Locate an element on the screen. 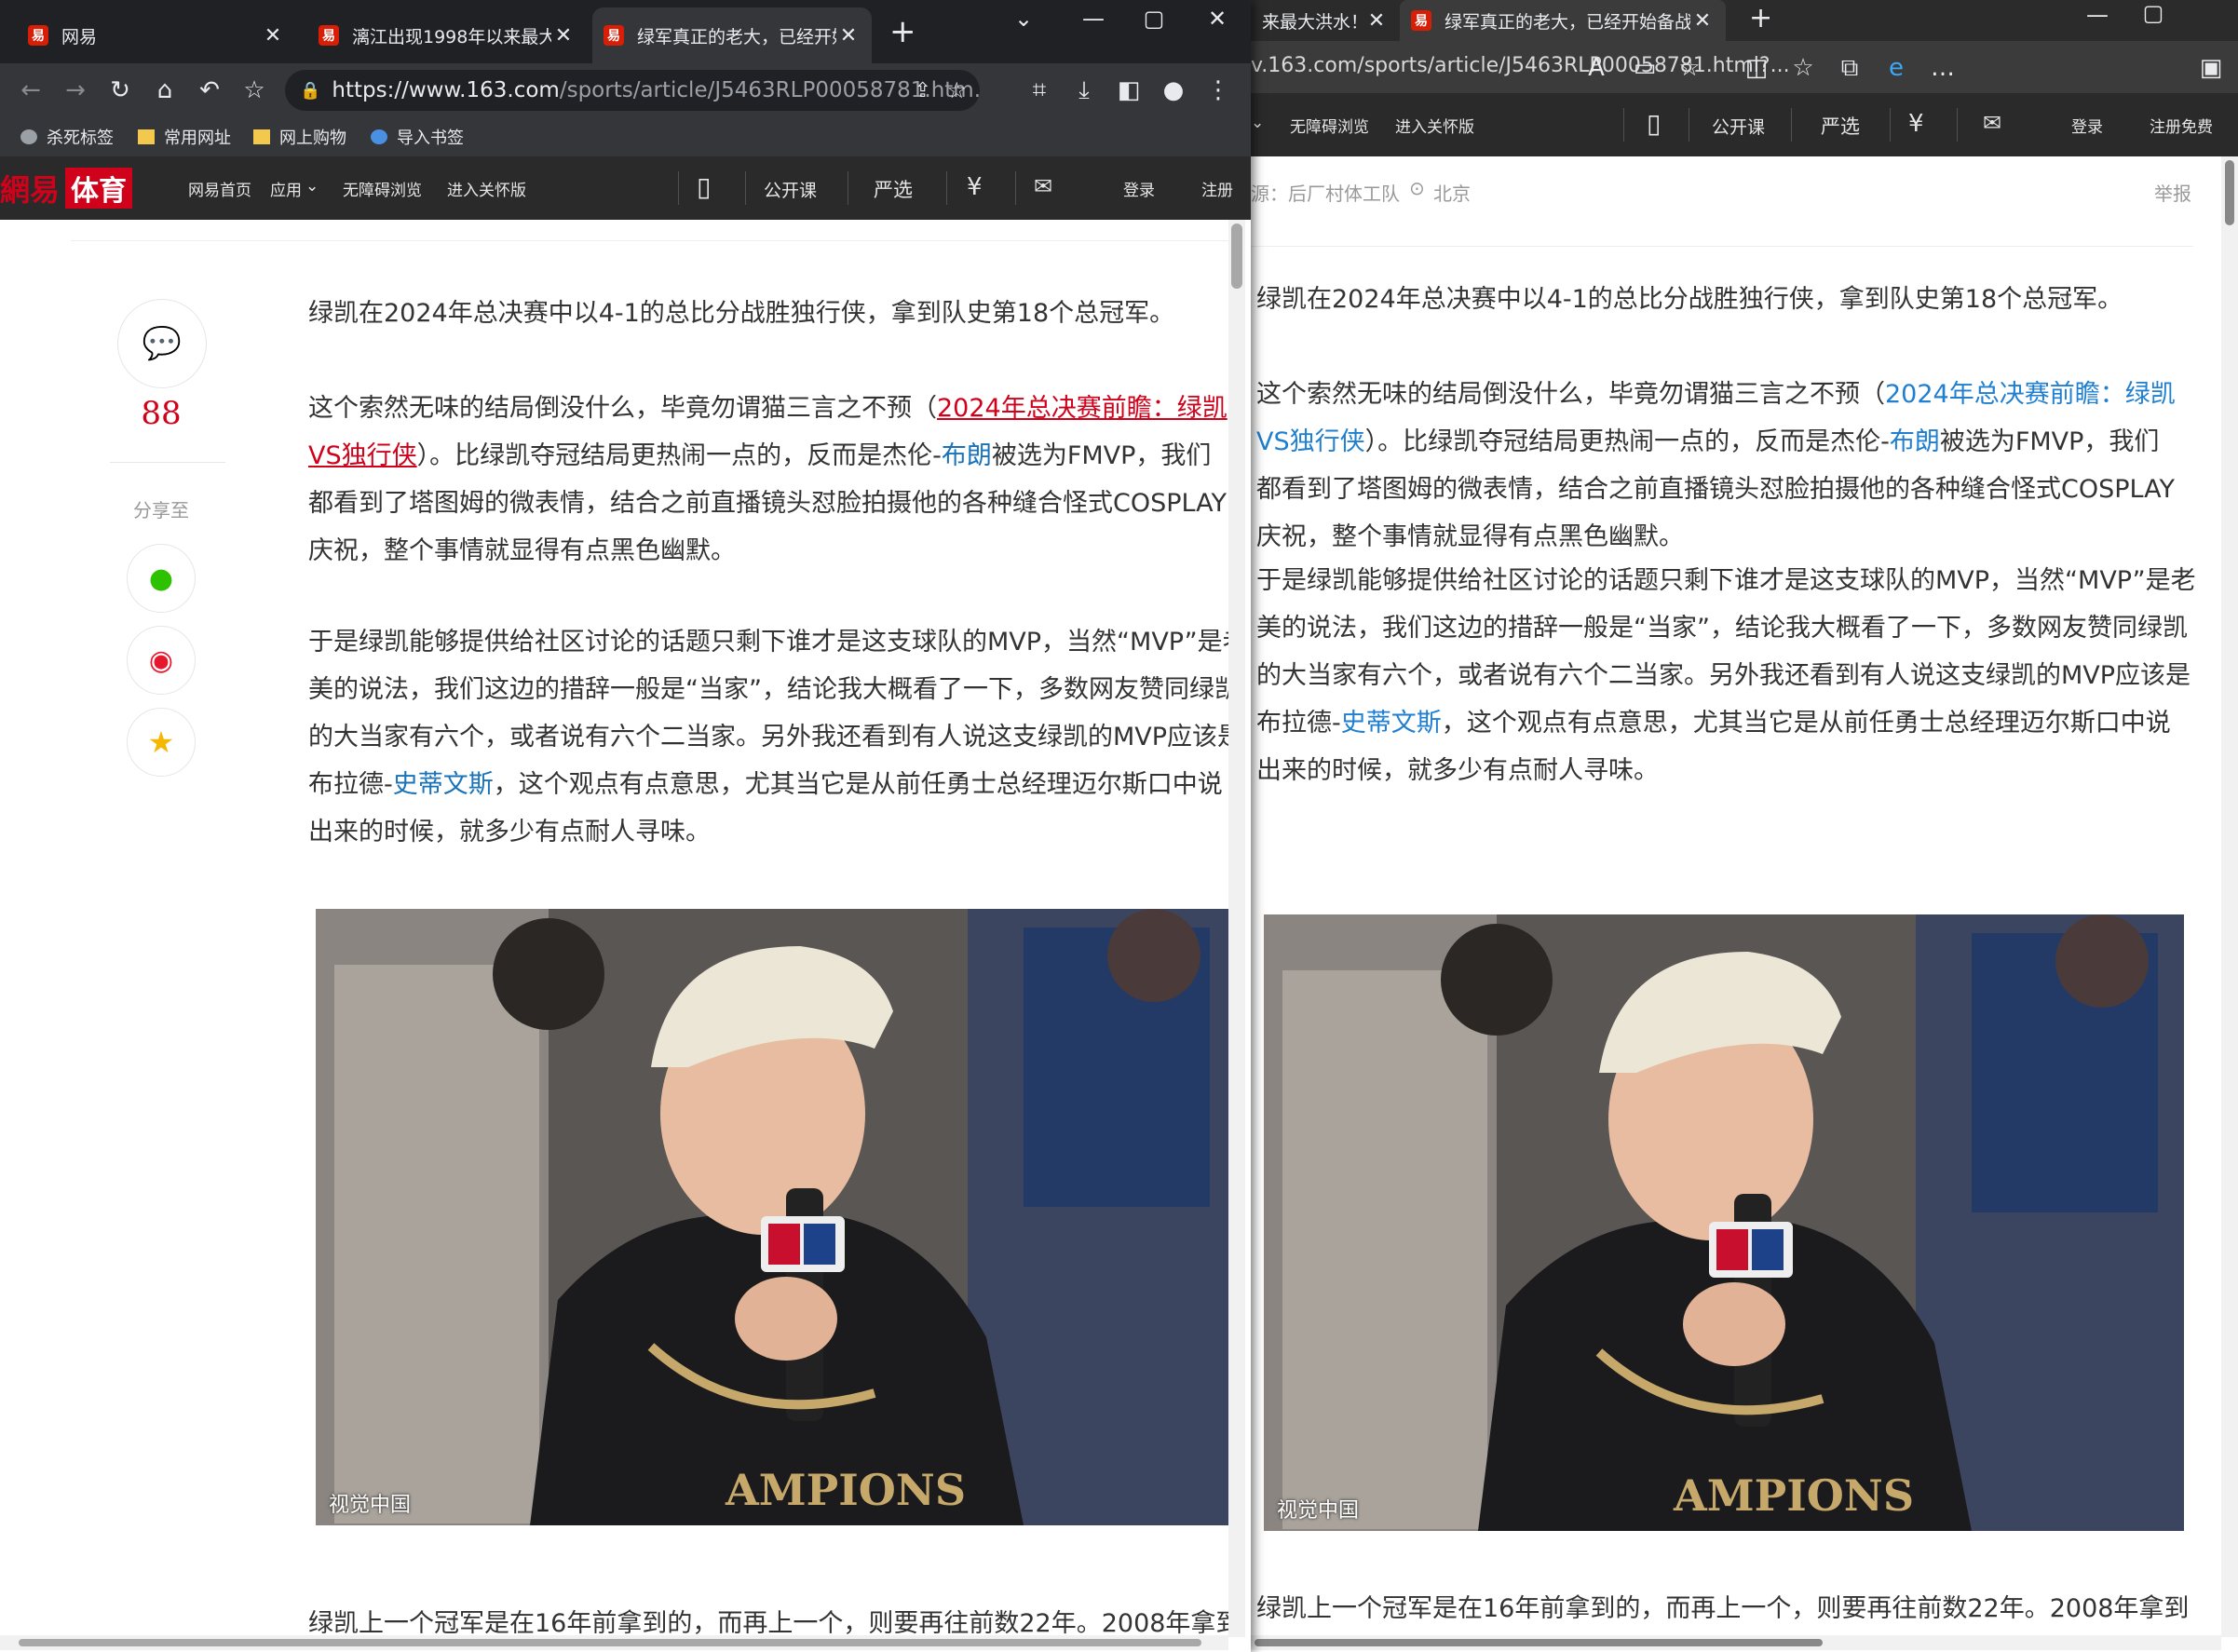 The image size is (2238, 1652). bookmark-folder: 常用网址 is located at coordinates (184, 137).